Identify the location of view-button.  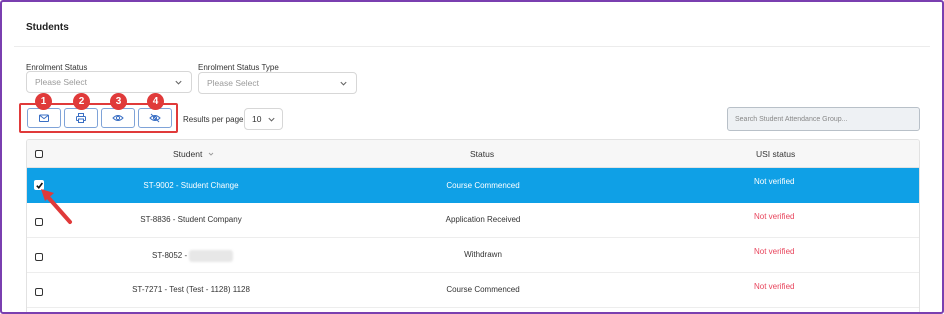
(118, 118).